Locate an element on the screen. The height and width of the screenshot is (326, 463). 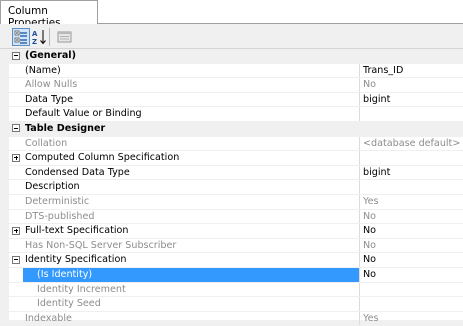
category-label: (General) is located at coordinates (50, 55).